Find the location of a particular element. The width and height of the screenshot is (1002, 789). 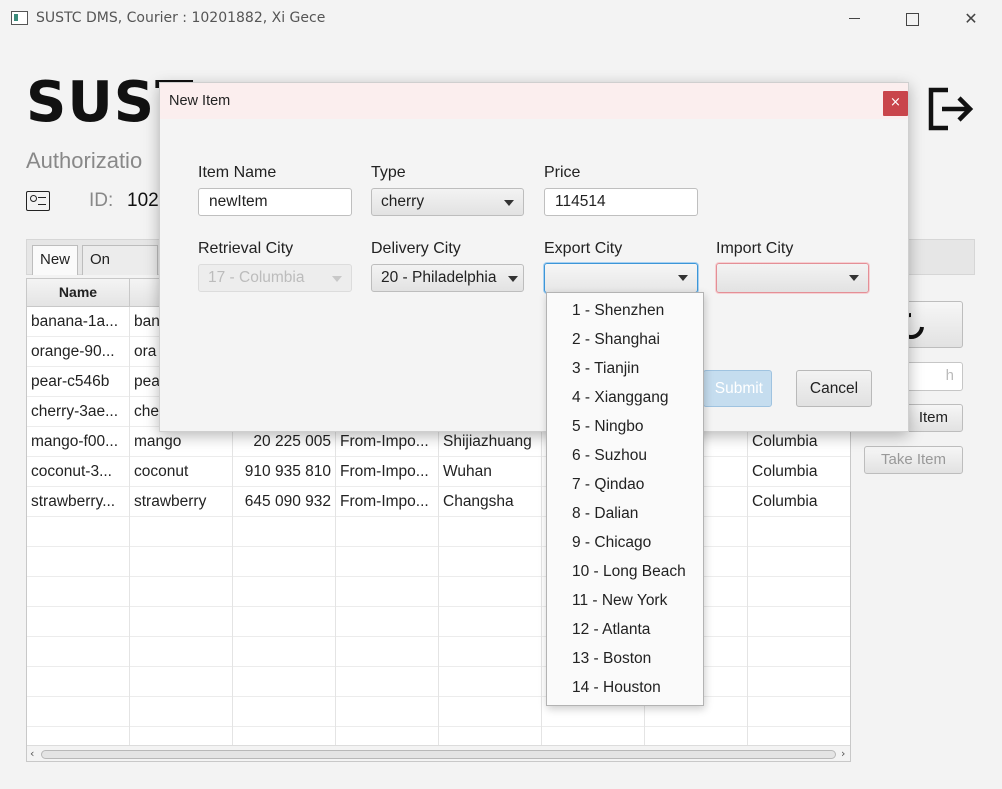

dropdown-option: 1 - Shenzhen is located at coordinates (625, 310).